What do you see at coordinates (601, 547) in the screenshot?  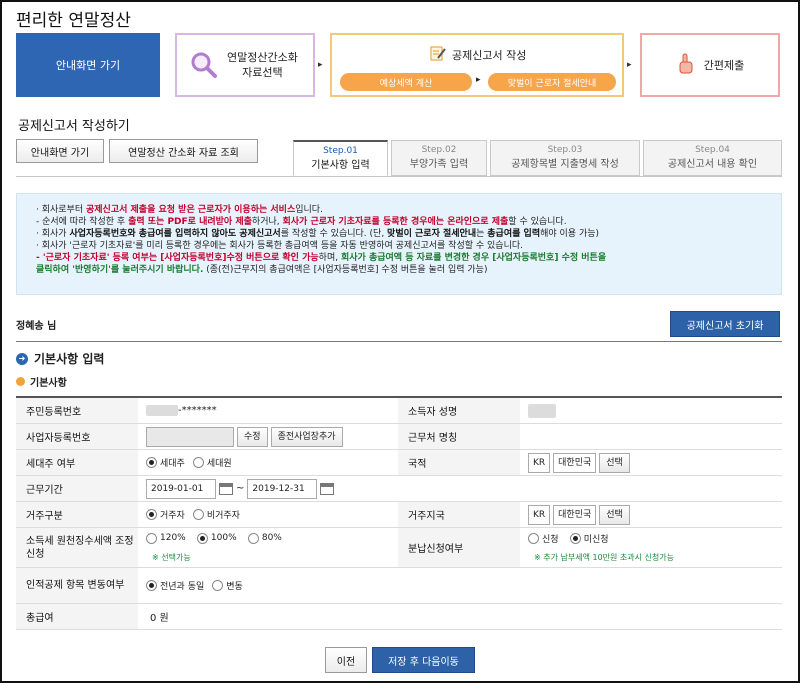 I see `installment-radios: 신청 미신청 ※ 추가 납부세액 10만원 초과시 신청가능` at bounding box center [601, 547].